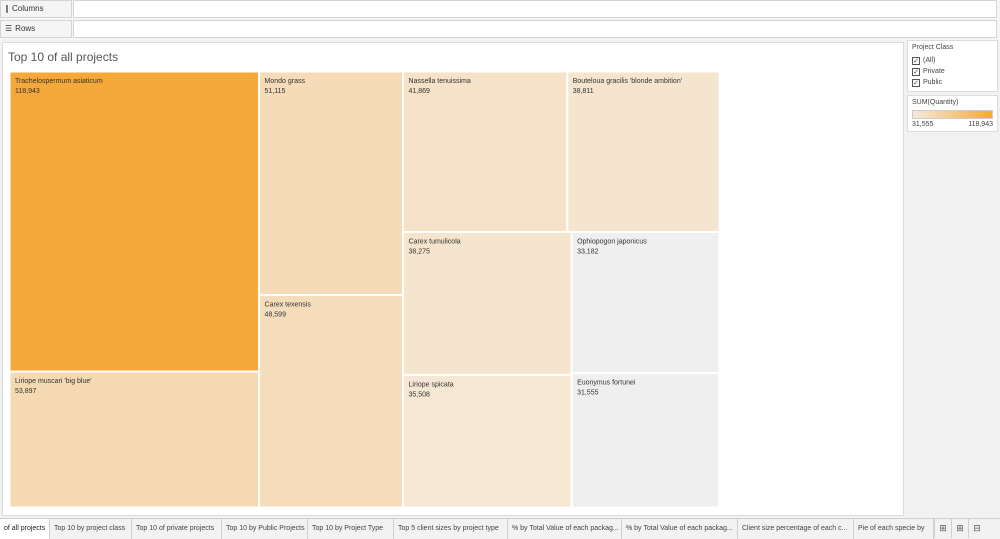  Describe the element at coordinates (588, 393) in the screenshot. I see `cell-value-label: 31,555` at that location.